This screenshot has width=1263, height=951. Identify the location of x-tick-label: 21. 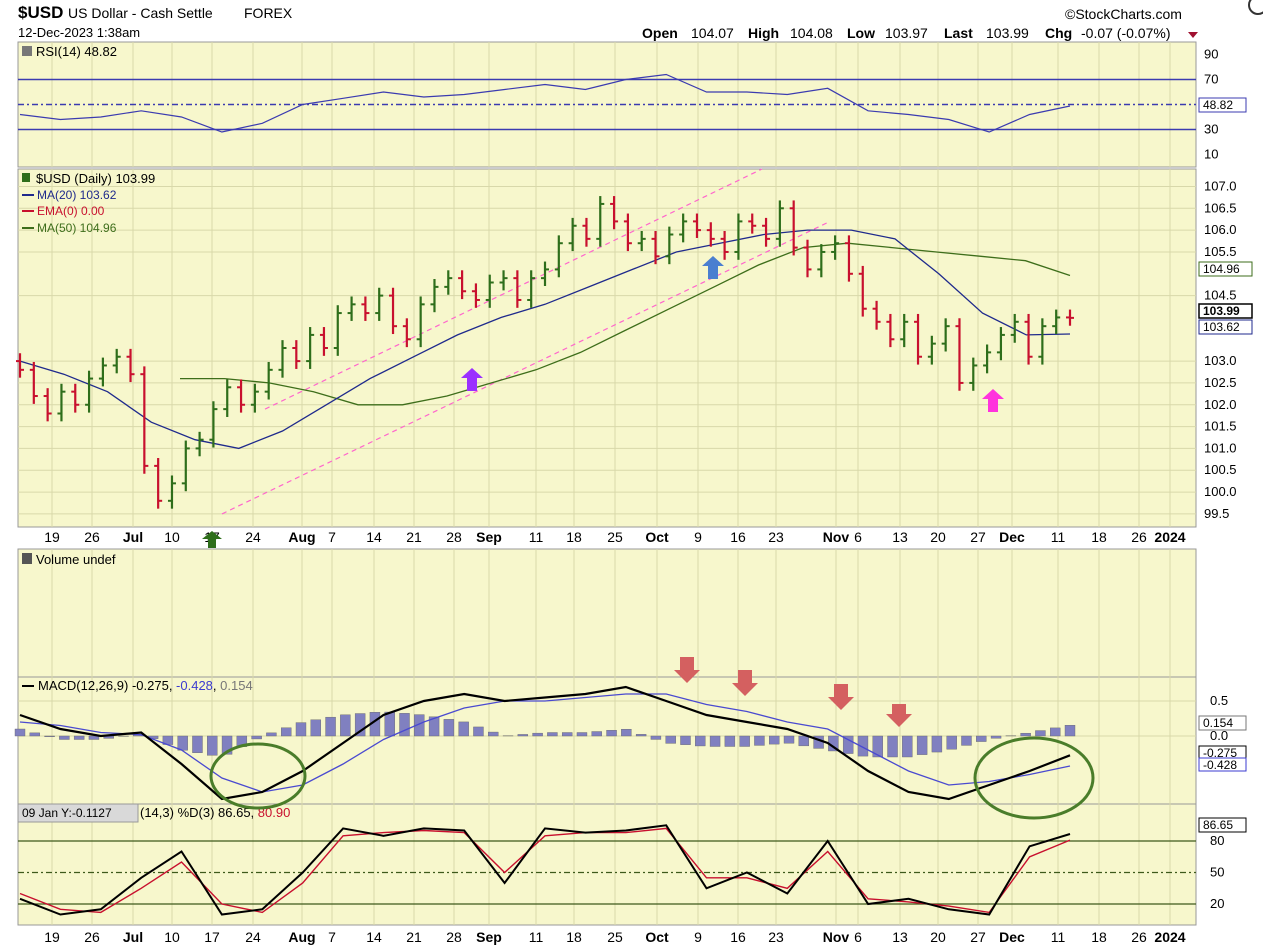
(414, 937).